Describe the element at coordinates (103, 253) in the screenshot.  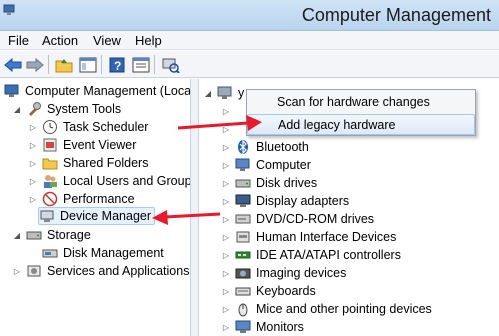
I see `tree-item-disk-management: Disk Management` at that location.